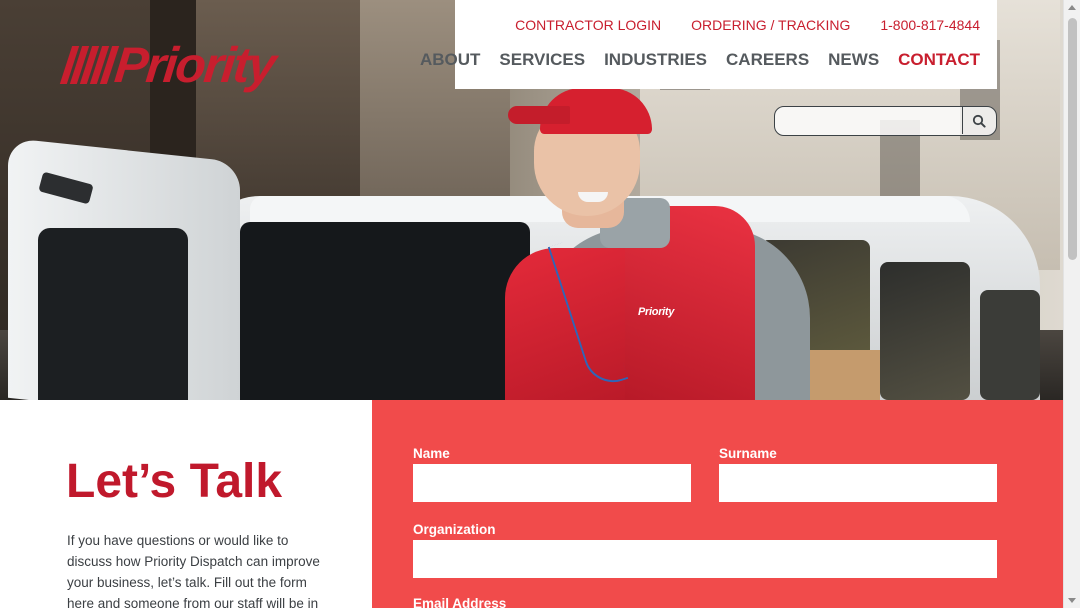  What do you see at coordinates (1072, 600) in the screenshot?
I see `scroll-down-arrow-icon` at bounding box center [1072, 600].